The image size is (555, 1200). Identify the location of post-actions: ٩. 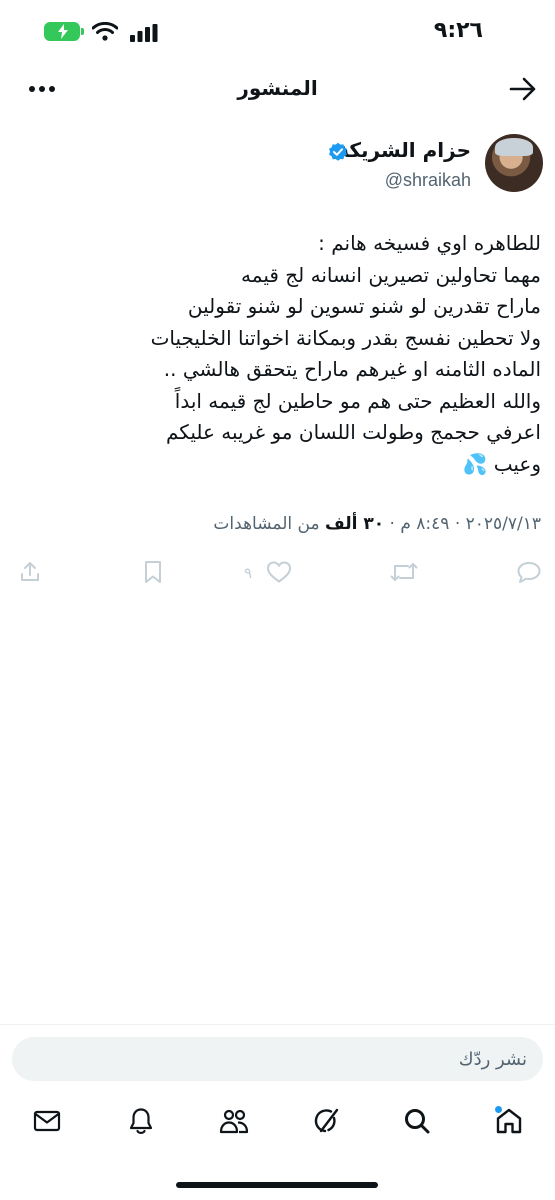
(277, 574).